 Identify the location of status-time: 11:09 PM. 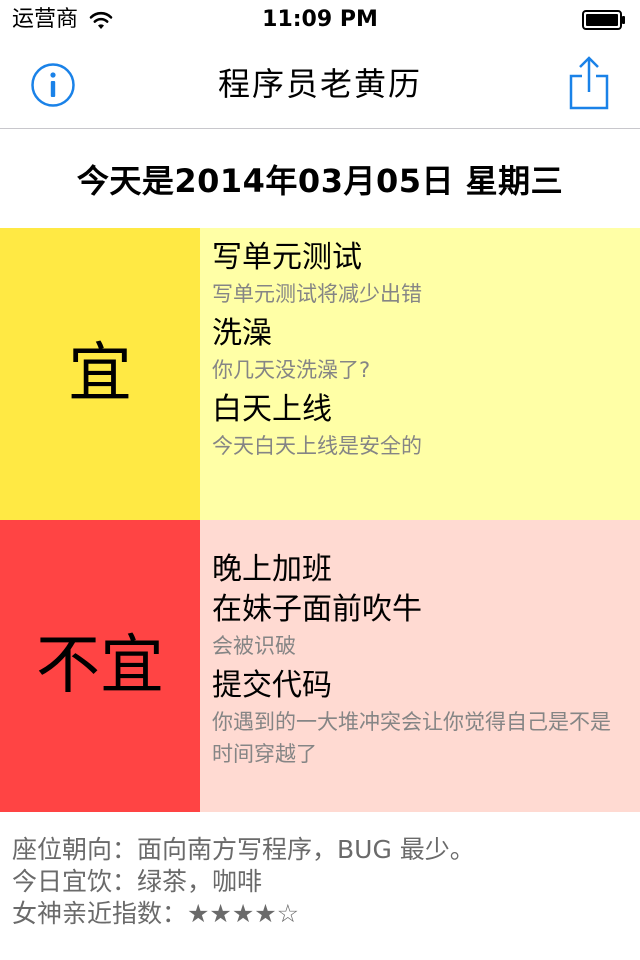
(320, 19).